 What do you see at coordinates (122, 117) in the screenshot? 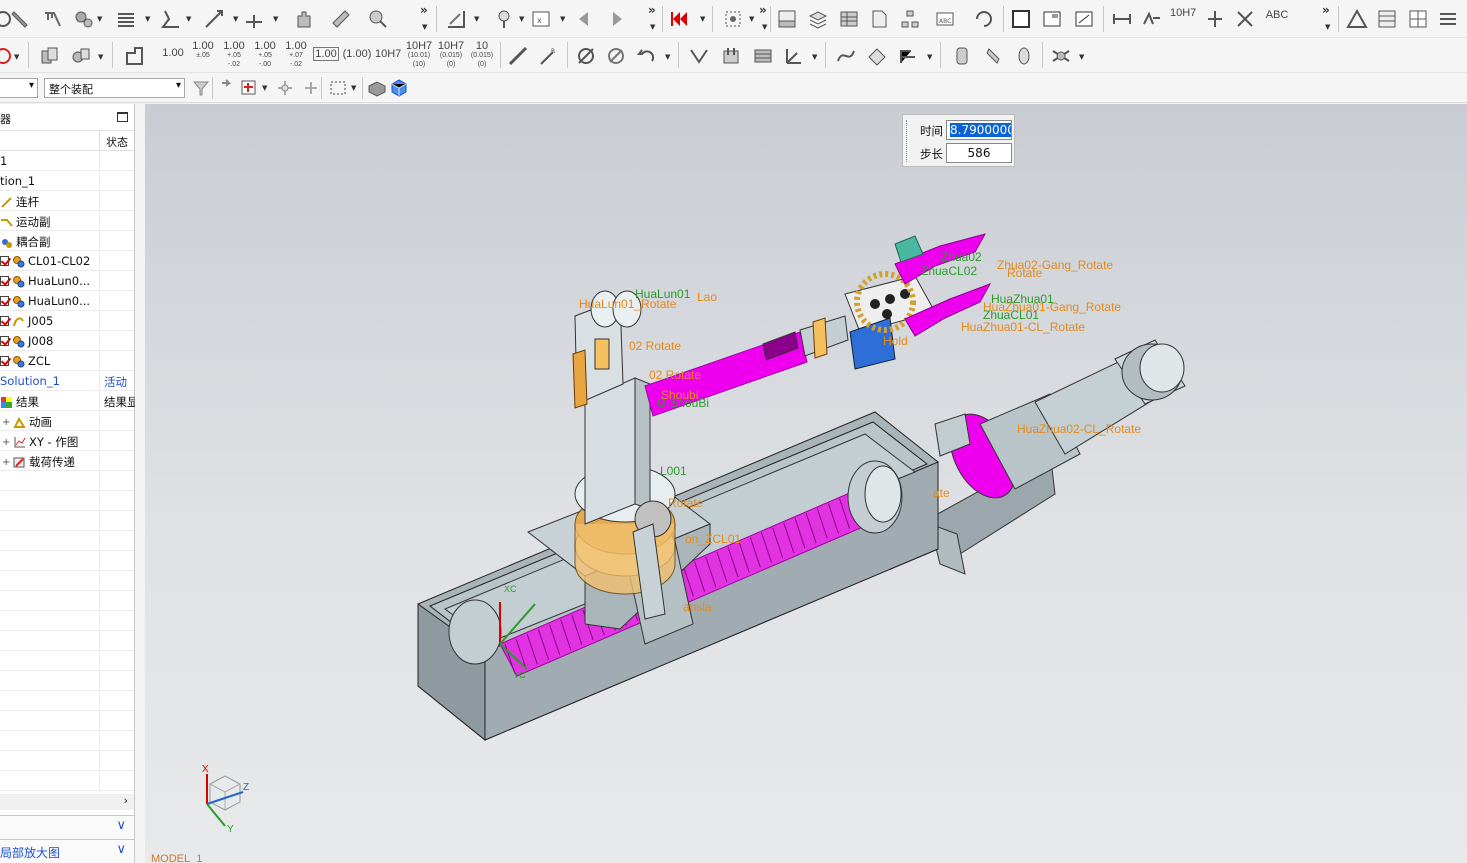
I see `maximize-icon` at bounding box center [122, 117].